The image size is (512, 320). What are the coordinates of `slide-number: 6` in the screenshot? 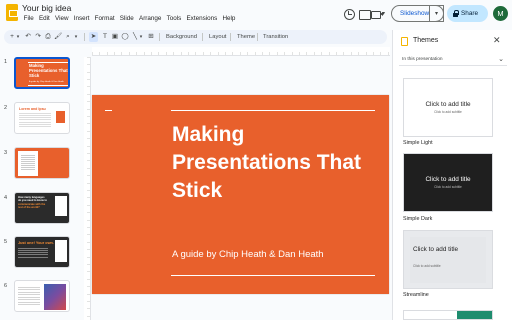 It's located at (6, 286).